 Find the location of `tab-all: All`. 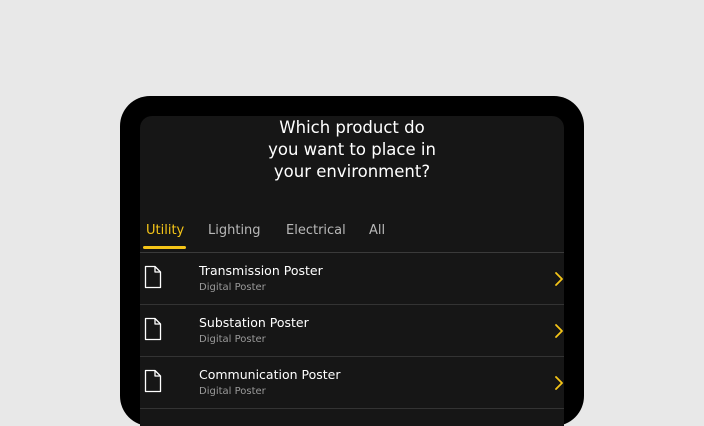

tab-all: All is located at coordinates (377, 230).